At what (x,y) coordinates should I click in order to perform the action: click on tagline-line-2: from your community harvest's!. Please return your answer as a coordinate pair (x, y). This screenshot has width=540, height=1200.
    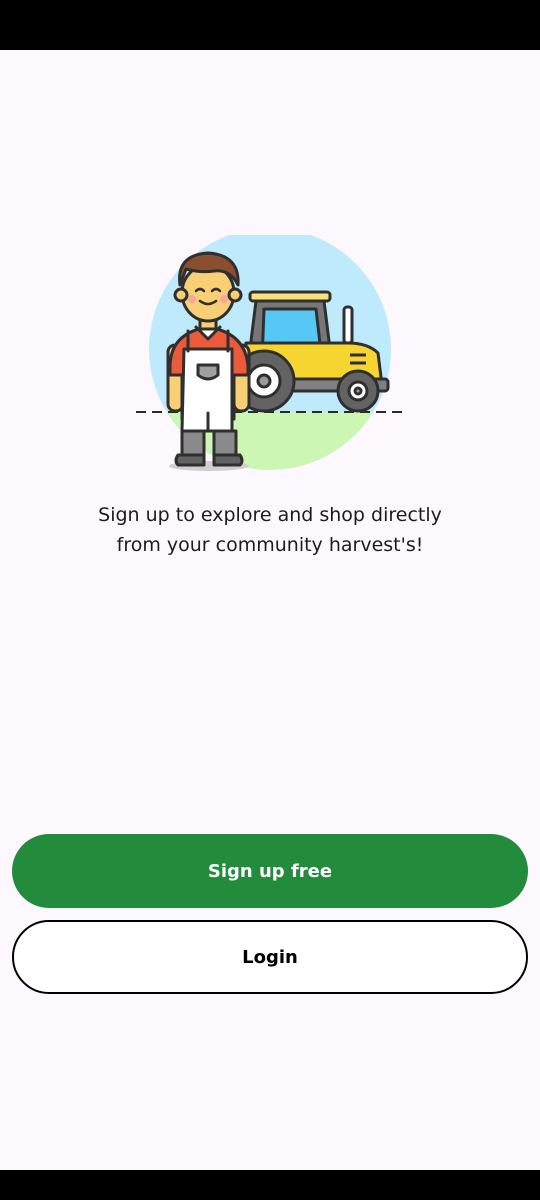
    Looking at the image, I should click on (270, 545).